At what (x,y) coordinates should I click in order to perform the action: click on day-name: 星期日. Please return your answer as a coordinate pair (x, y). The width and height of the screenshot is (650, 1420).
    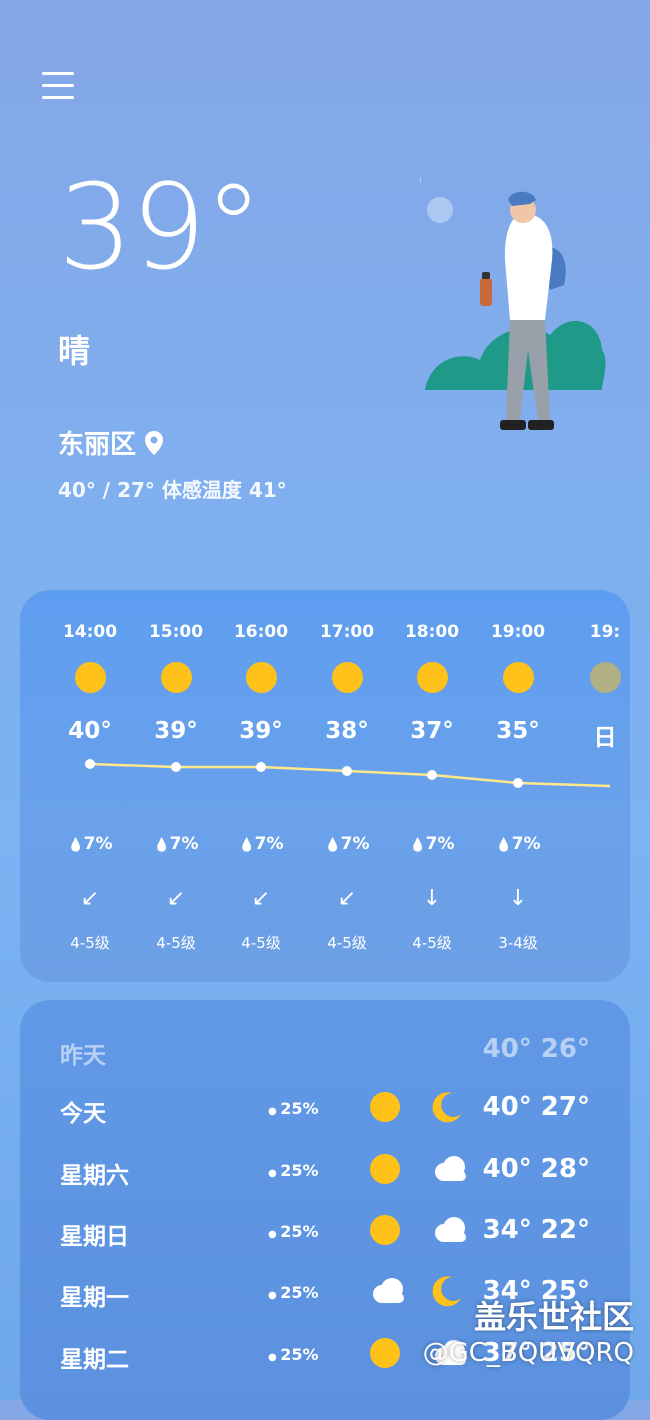
    Looking at the image, I should click on (94, 1237).